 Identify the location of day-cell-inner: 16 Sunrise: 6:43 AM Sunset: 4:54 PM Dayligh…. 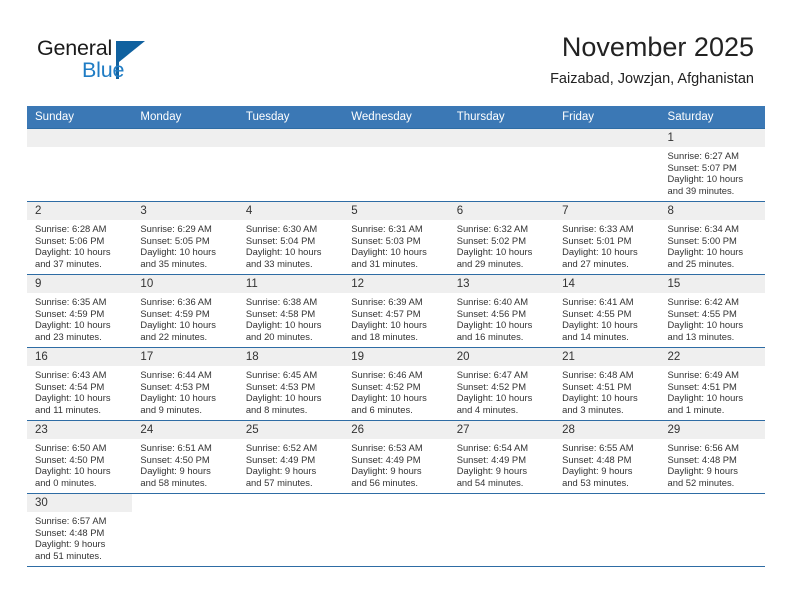
(80, 384).